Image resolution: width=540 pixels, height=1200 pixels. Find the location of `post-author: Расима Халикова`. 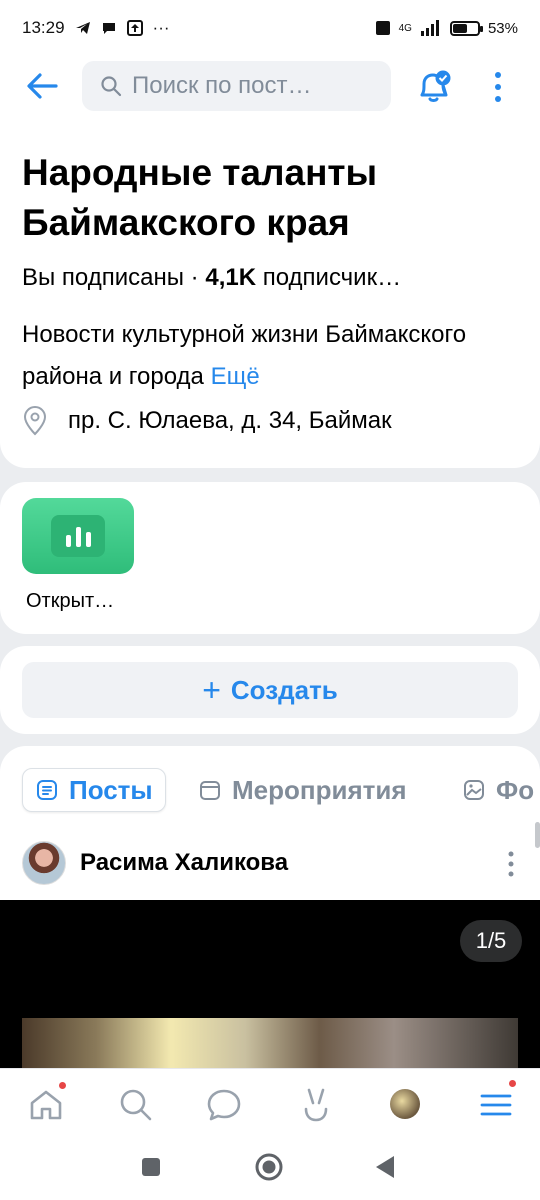

post-author: Расима Халикова is located at coordinates (184, 863).